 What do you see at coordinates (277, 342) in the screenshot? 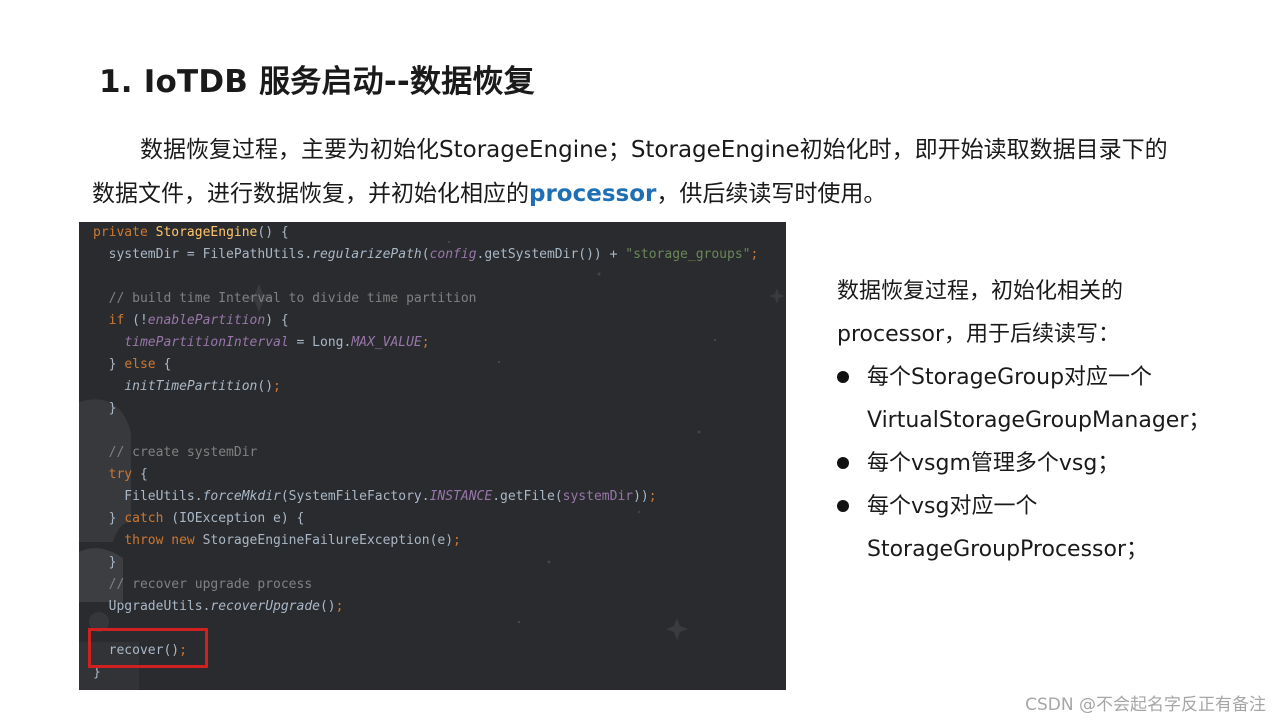
I see `code-line-6: timePartitionInterval = Long.MAX_VALUE;` at bounding box center [277, 342].